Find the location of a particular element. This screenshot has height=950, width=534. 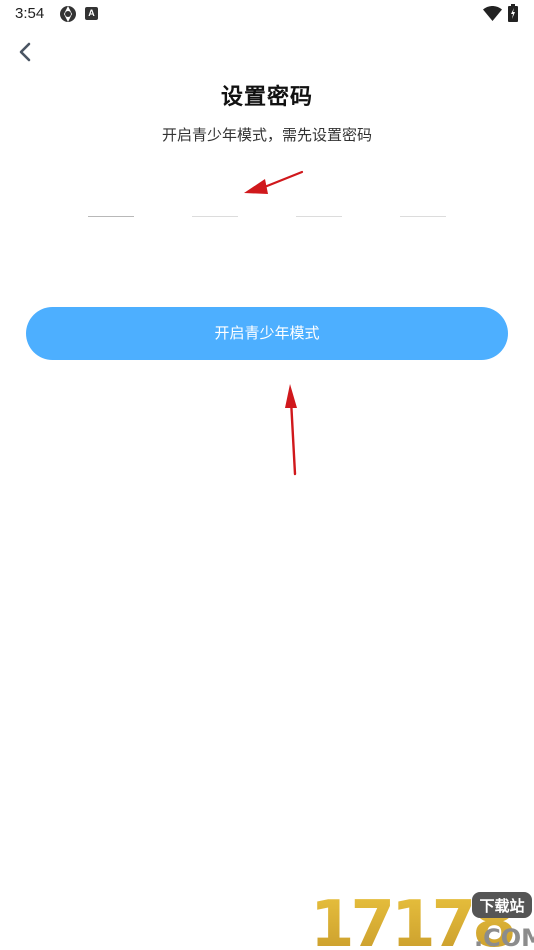

watermark-logo: 17178 下载站 .COM is located at coordinates (422, 919).